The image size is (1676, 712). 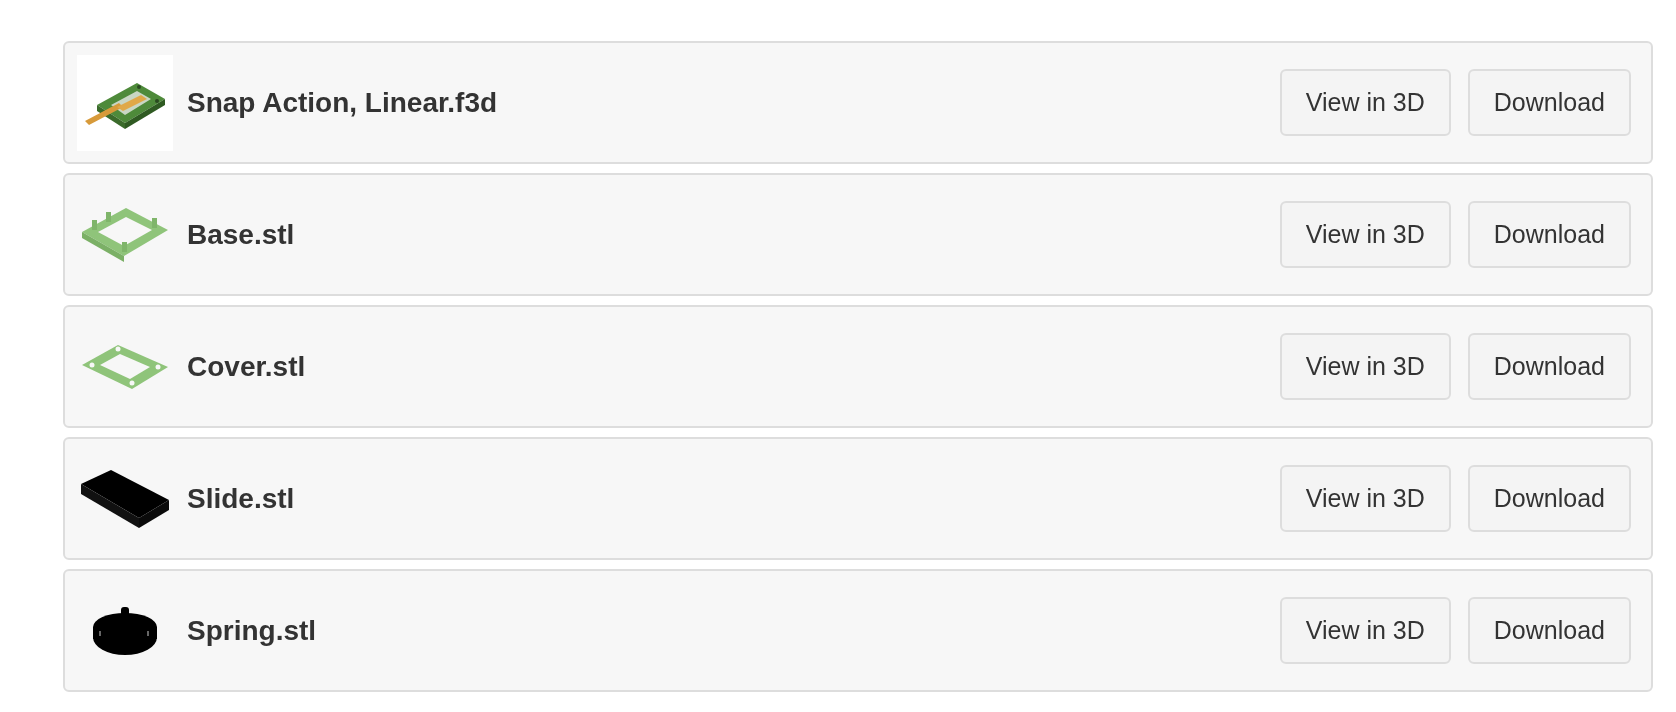 What do you see at coordinates (342, 102) in the screenshot?
I see `file-name: Snap Action, Linear.f3d` at bounding box center [342, 102].